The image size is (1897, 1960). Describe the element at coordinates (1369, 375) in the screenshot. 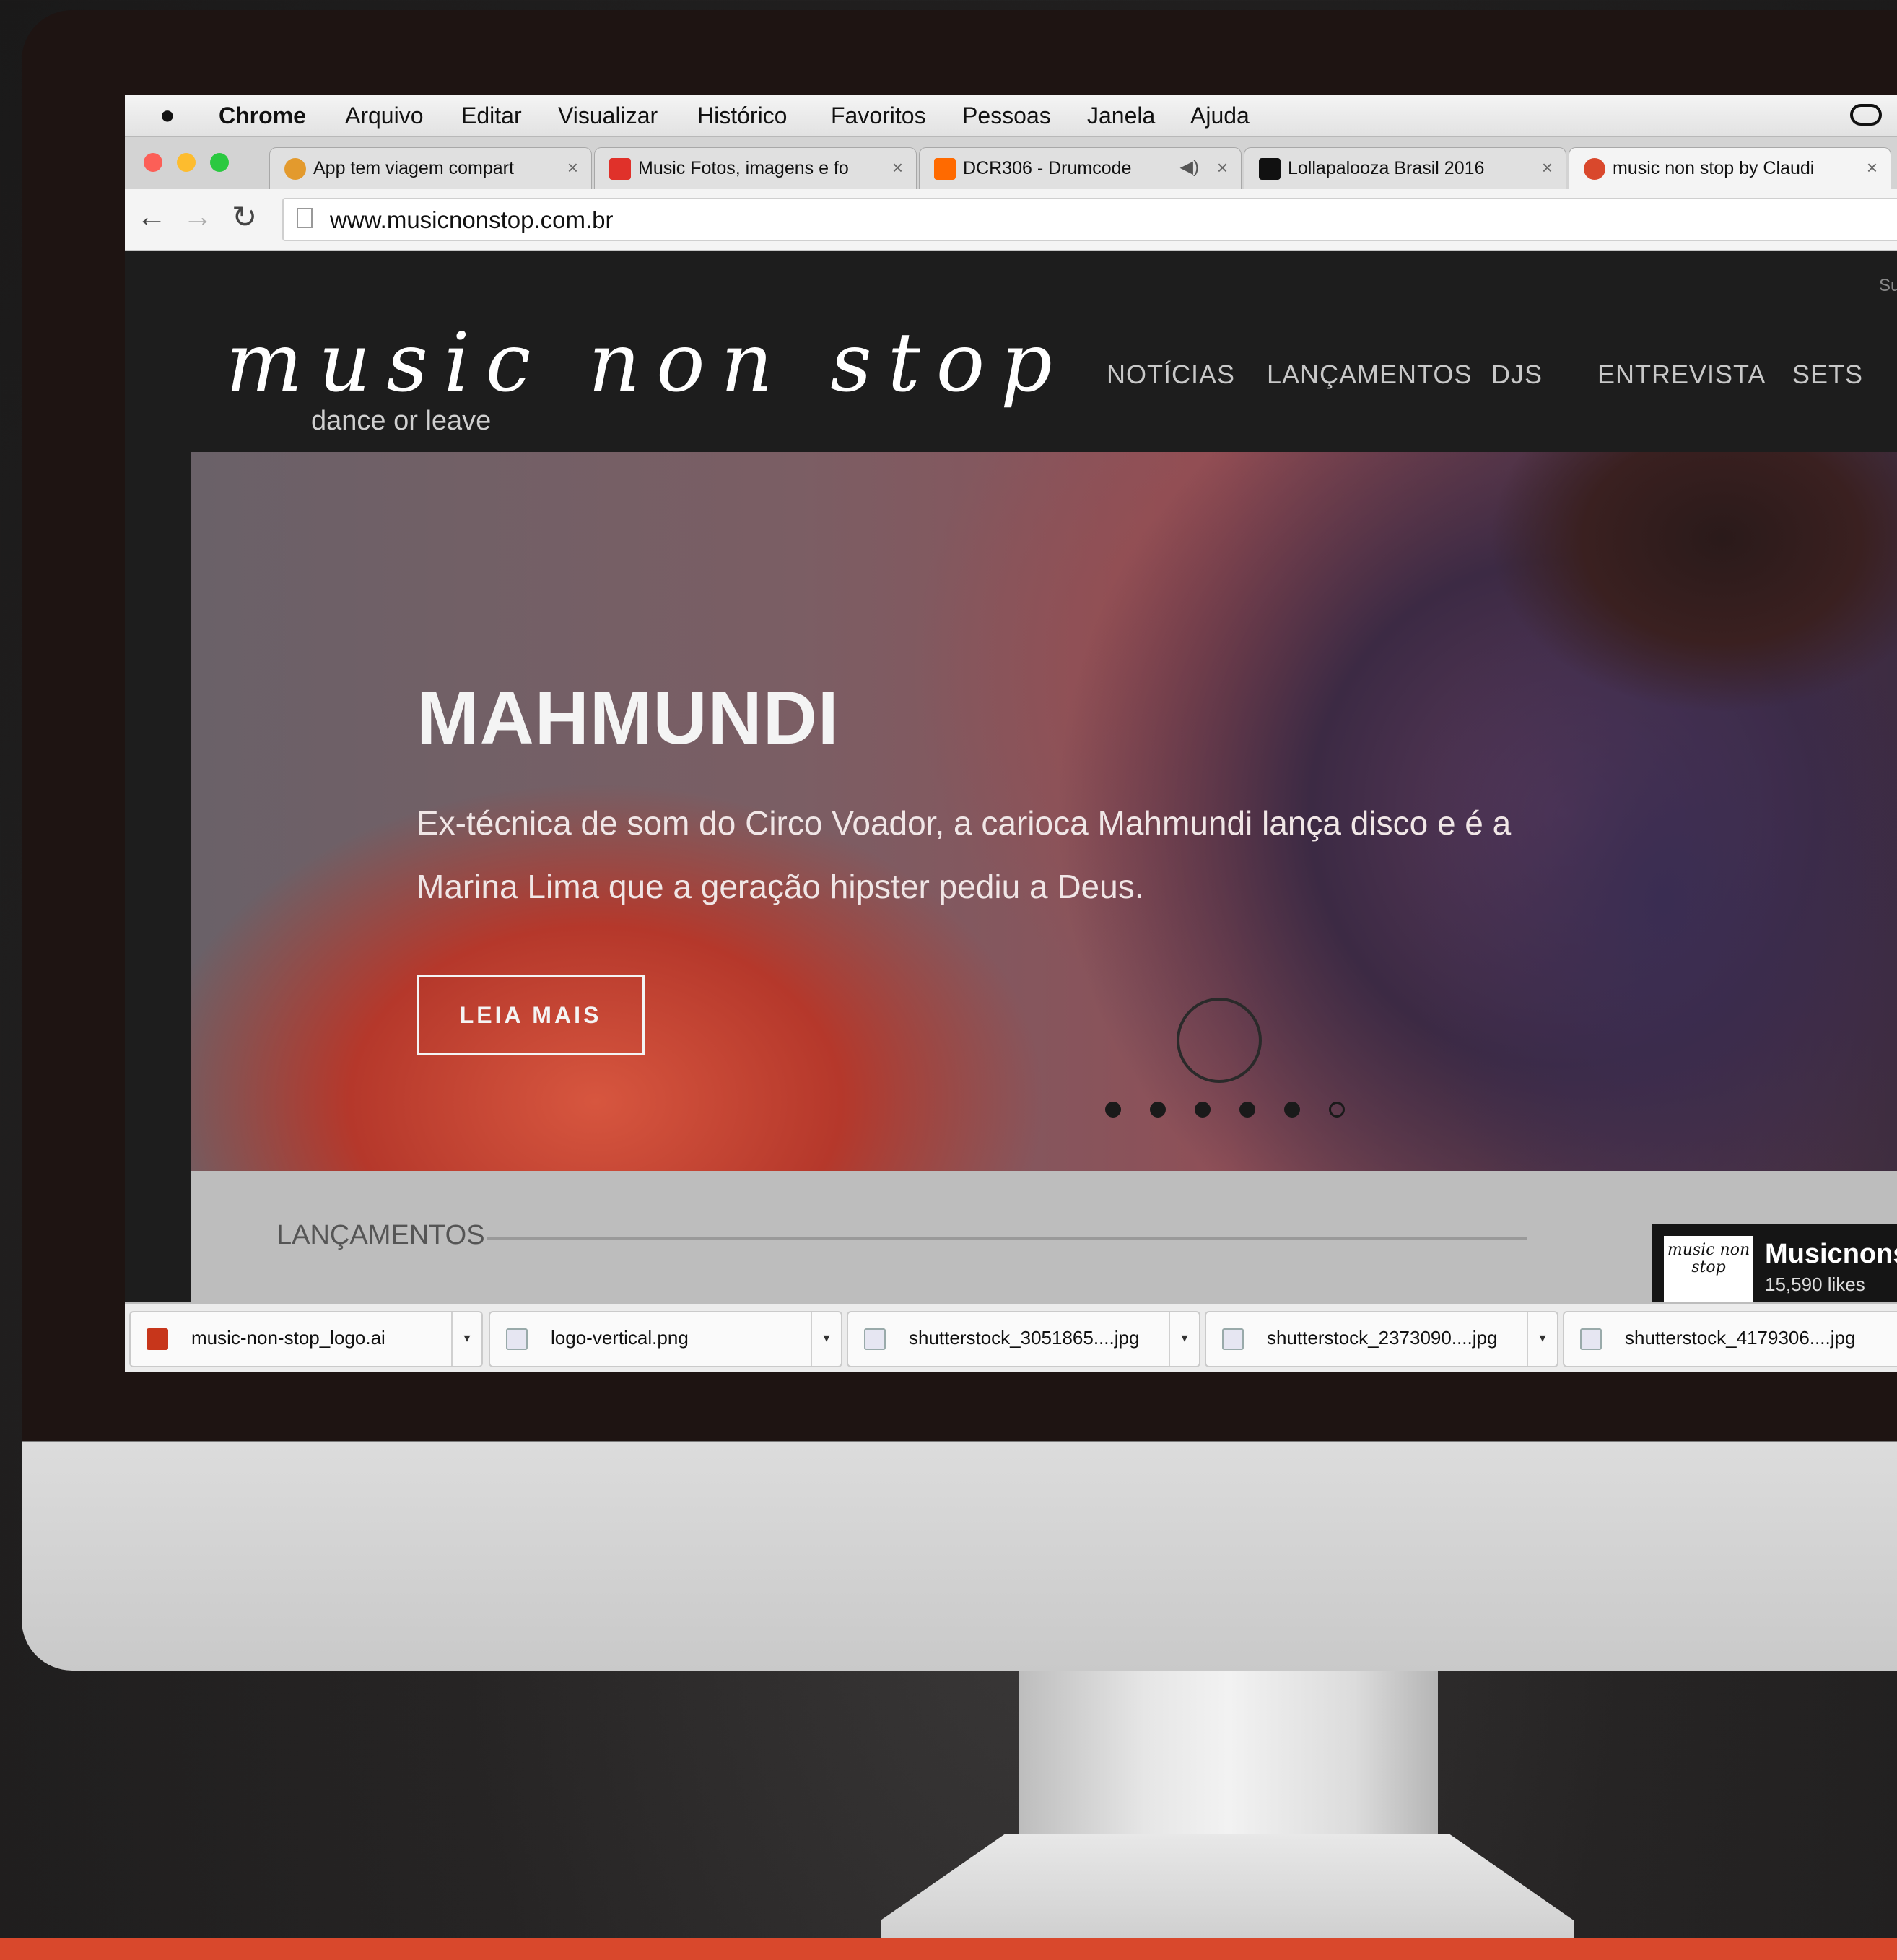

I see `nav-lancamentos: LANÇAMENTOS` at that location.